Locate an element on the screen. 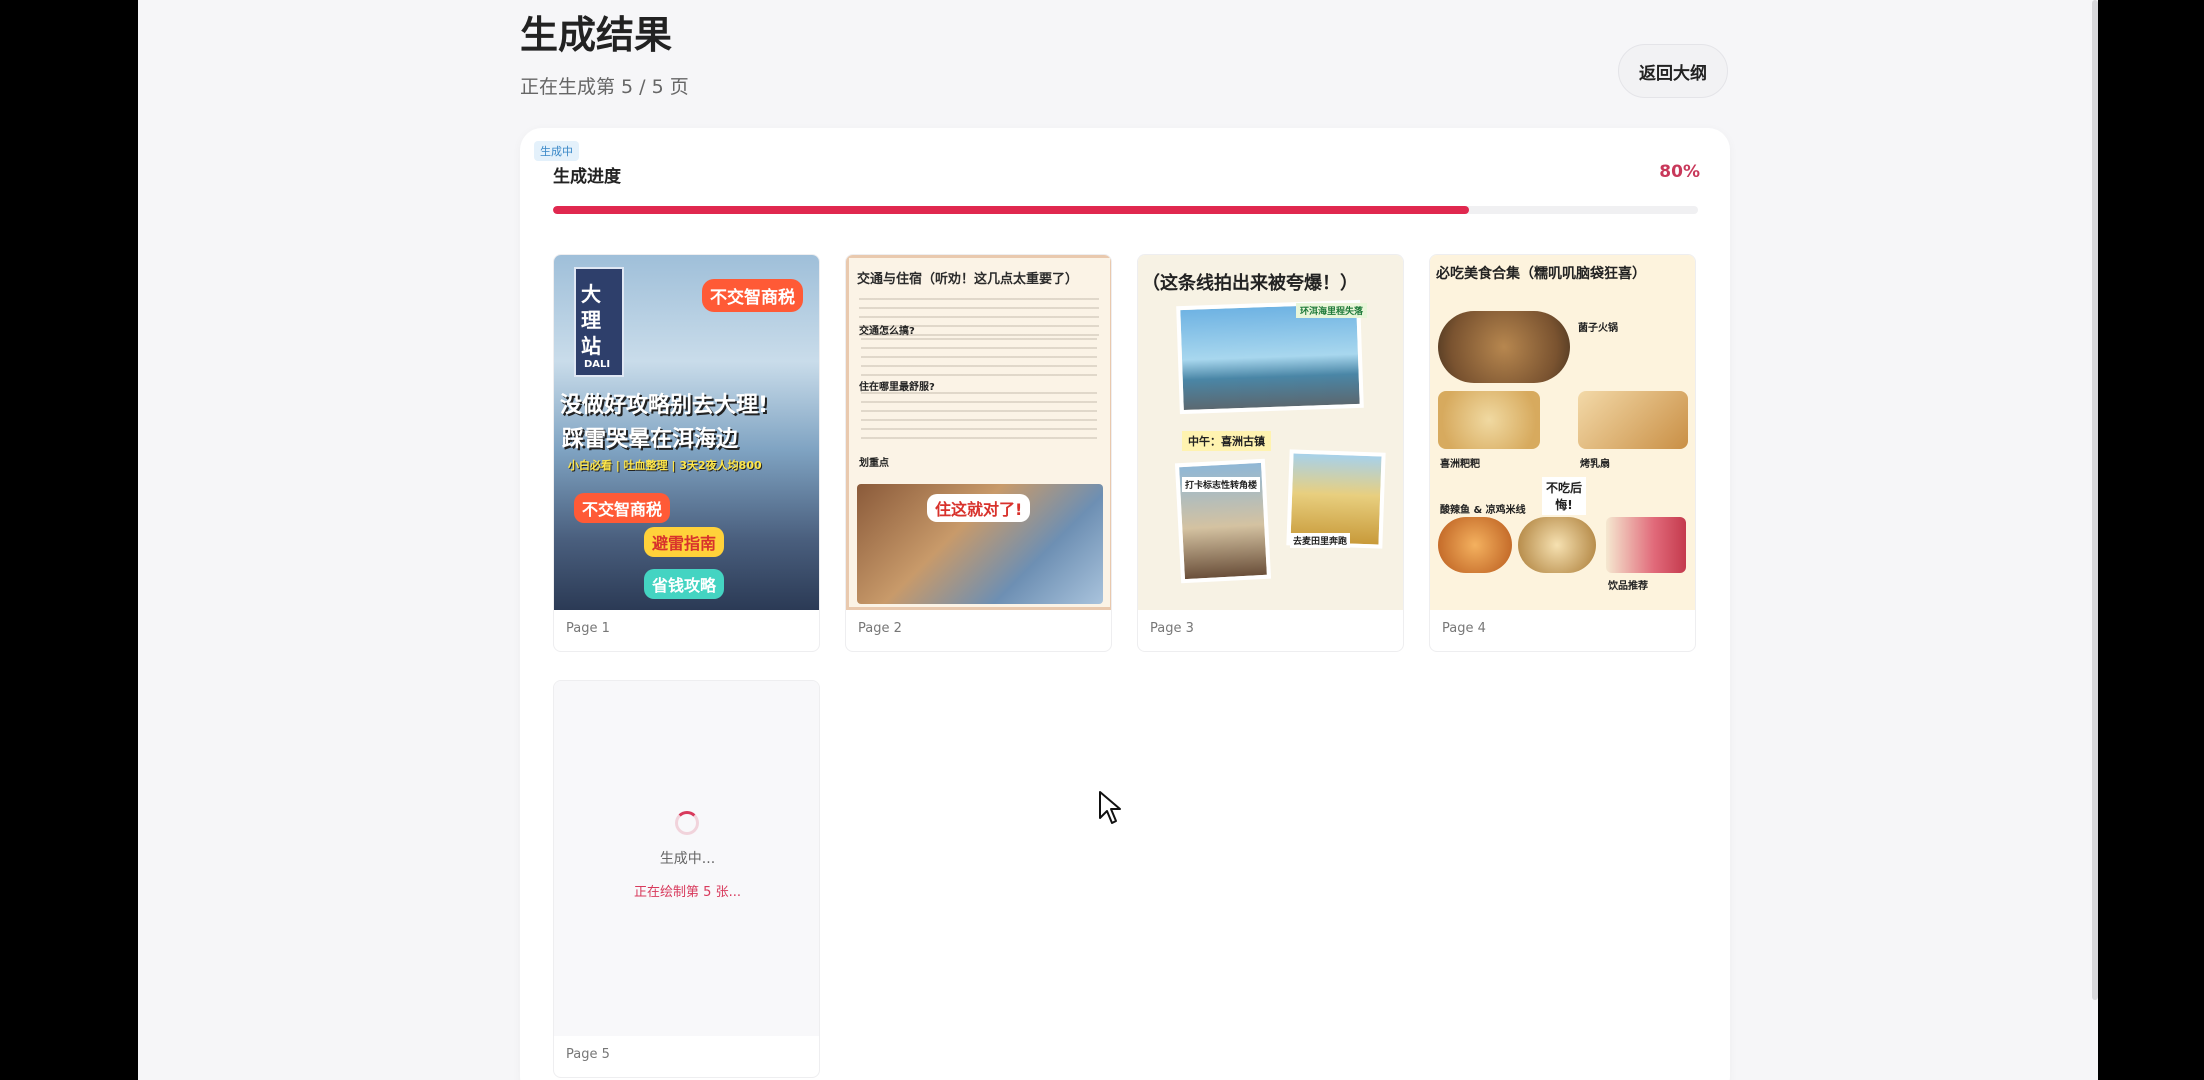 The image size is (2204, 1080). page-card-5: 生成中... 正在绘制第 5 张... Page 5 is located at coordinates (686, 879).